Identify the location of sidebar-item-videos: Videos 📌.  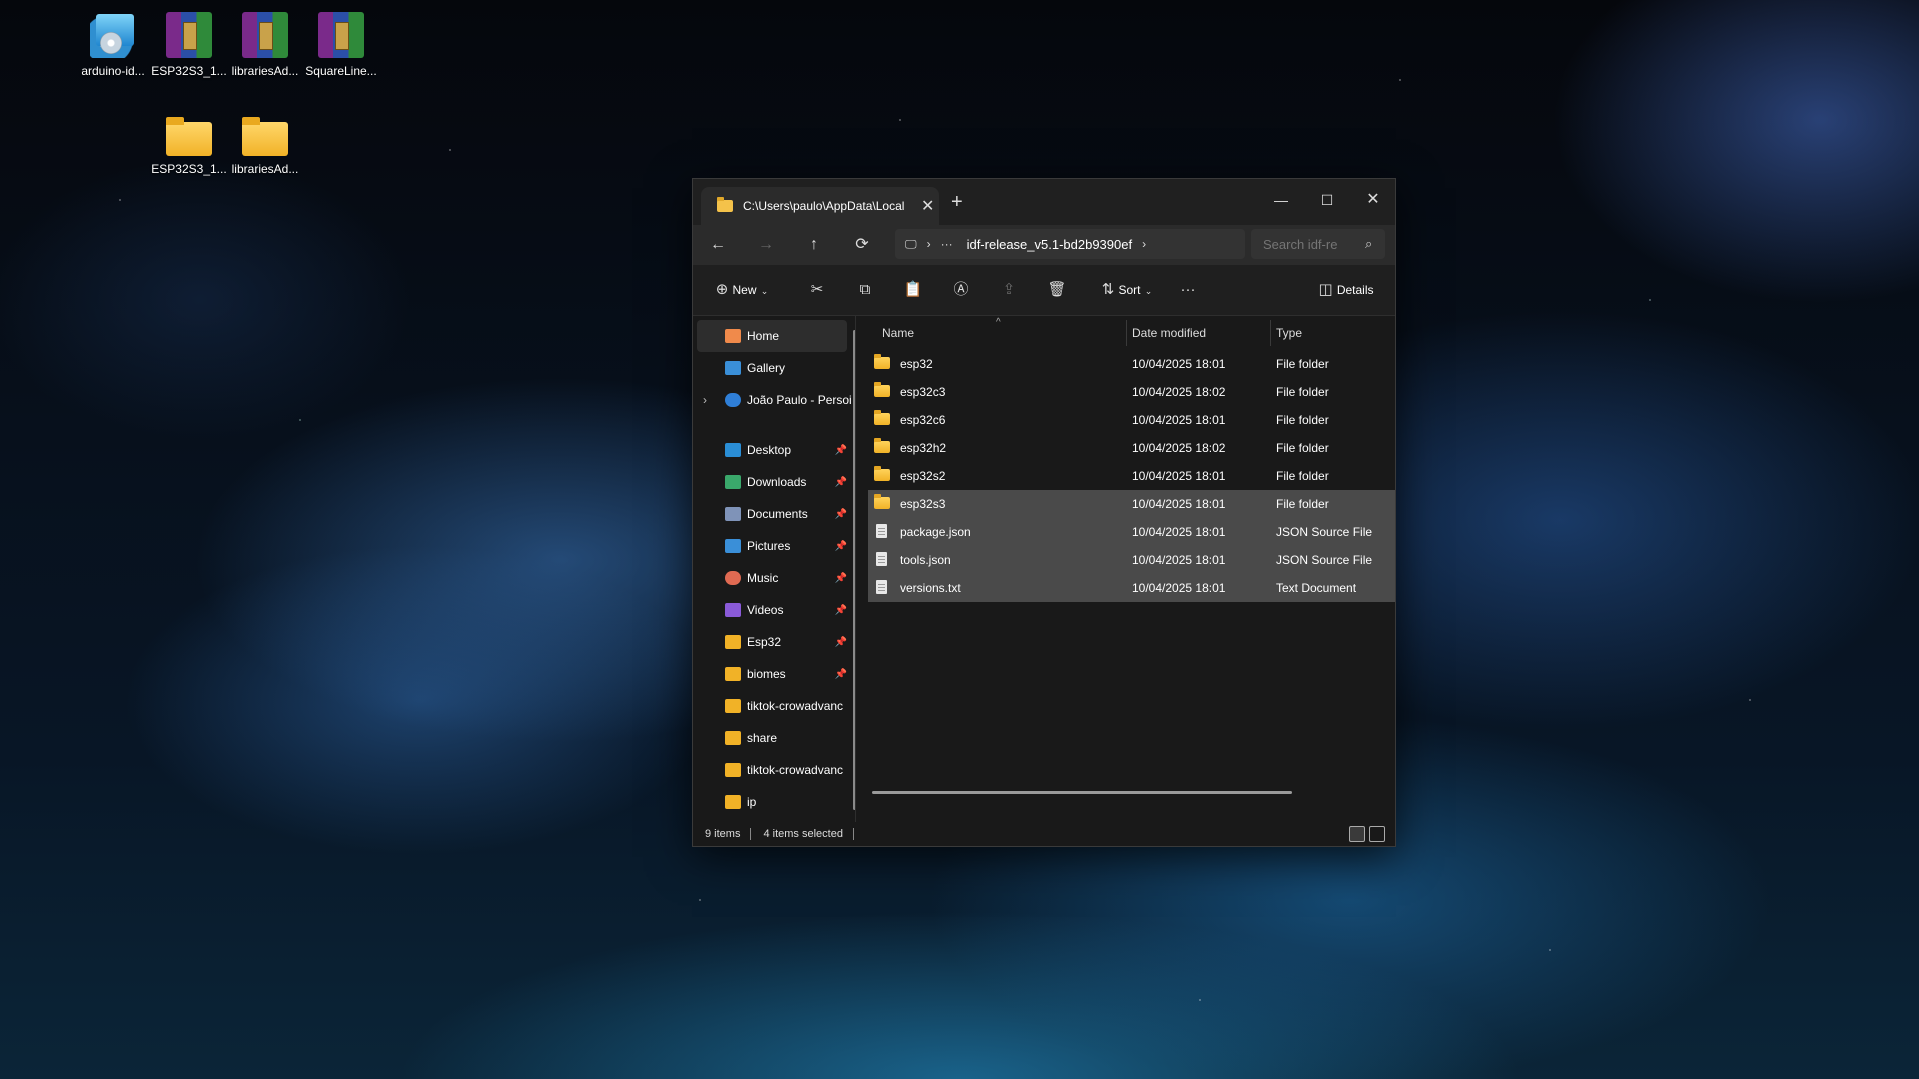
(774, 610).